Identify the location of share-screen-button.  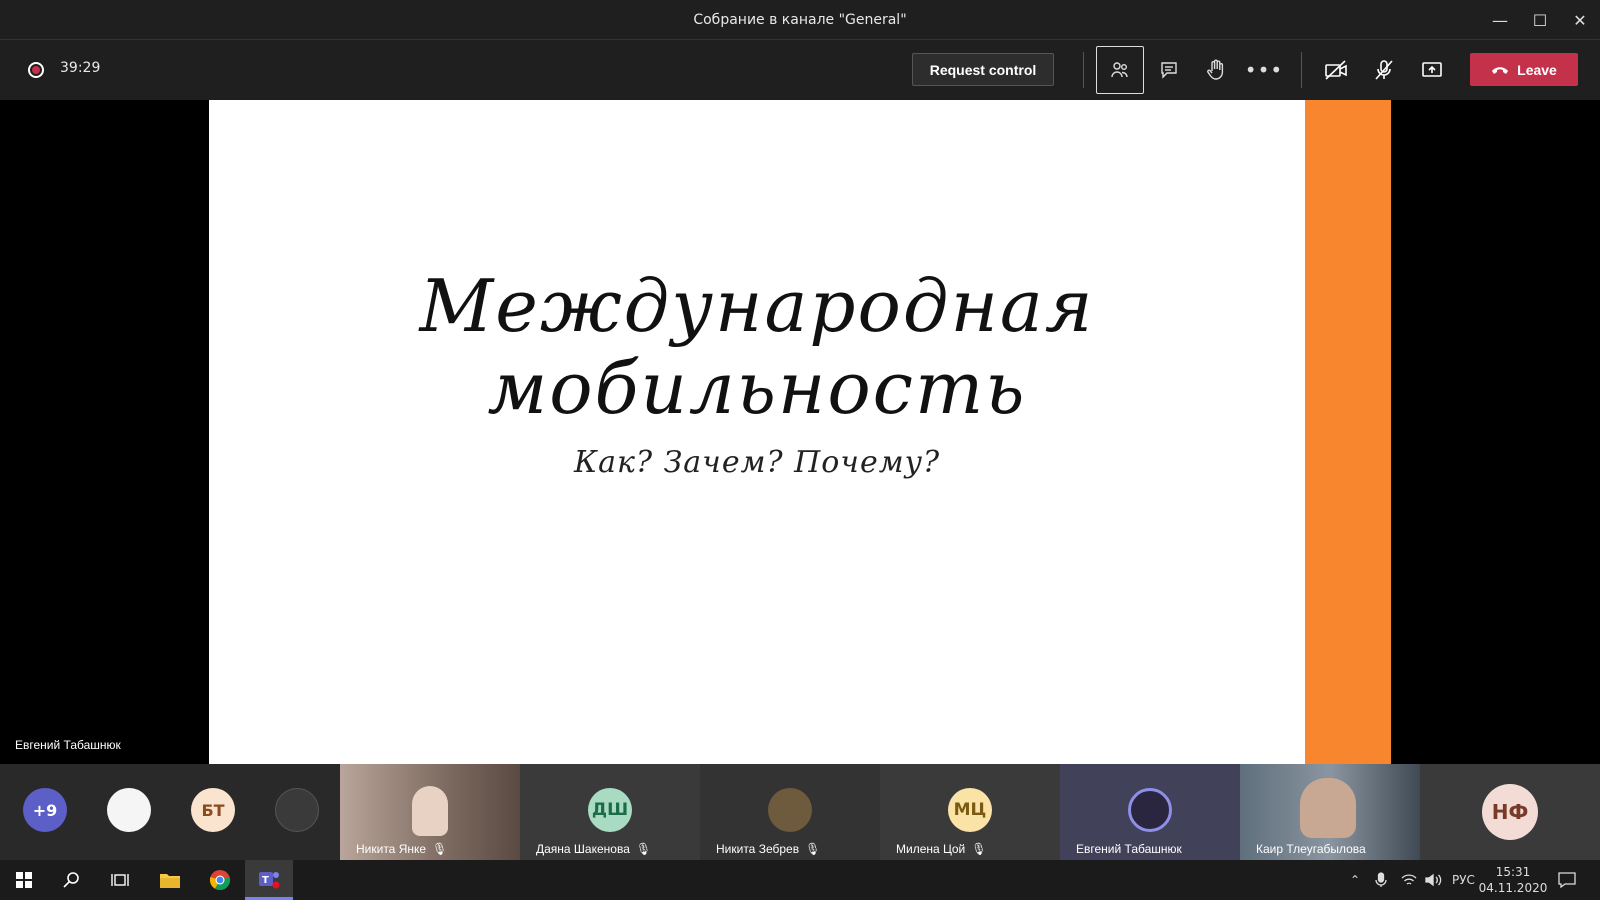
(1432, 70).